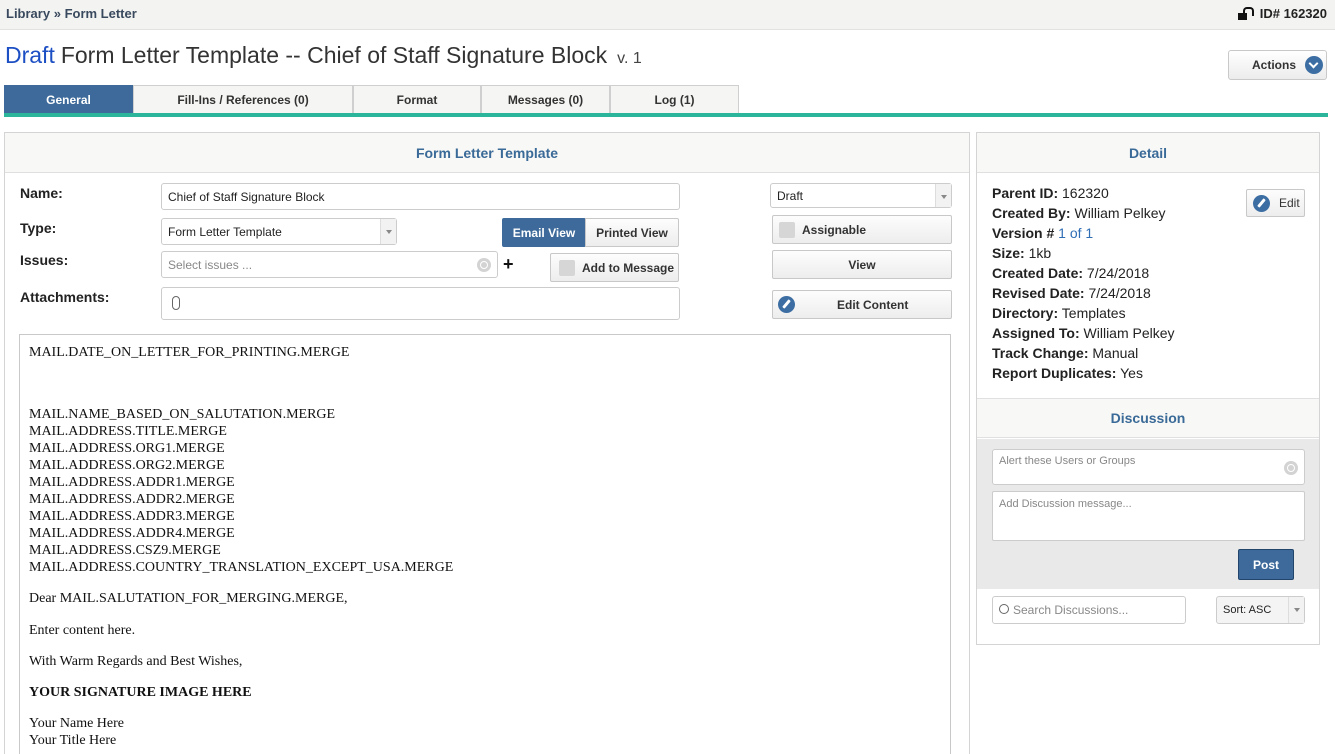  Describe the element at coordinates (666, 115) in the screenshot. I see `tab-underline` at that location.